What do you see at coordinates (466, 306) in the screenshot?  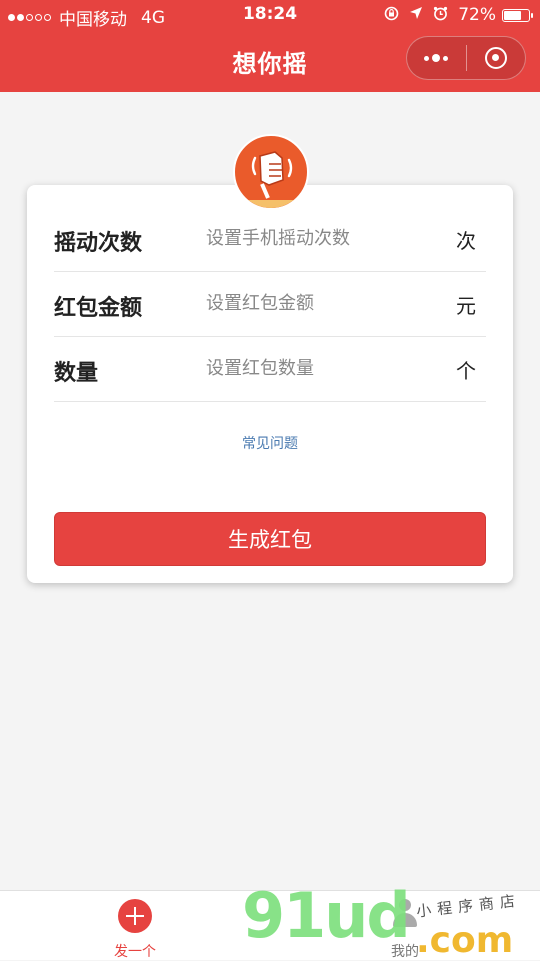 I see `amount-unit: 元` at bounding box center [466, 306].